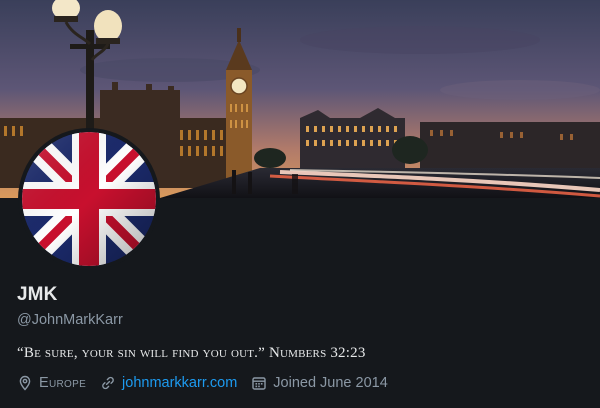 This screenshot has height=408, width=600. Describe the element at coordinates (37, 294) in the screenshot. I see `profile-name: JMK` at that location.